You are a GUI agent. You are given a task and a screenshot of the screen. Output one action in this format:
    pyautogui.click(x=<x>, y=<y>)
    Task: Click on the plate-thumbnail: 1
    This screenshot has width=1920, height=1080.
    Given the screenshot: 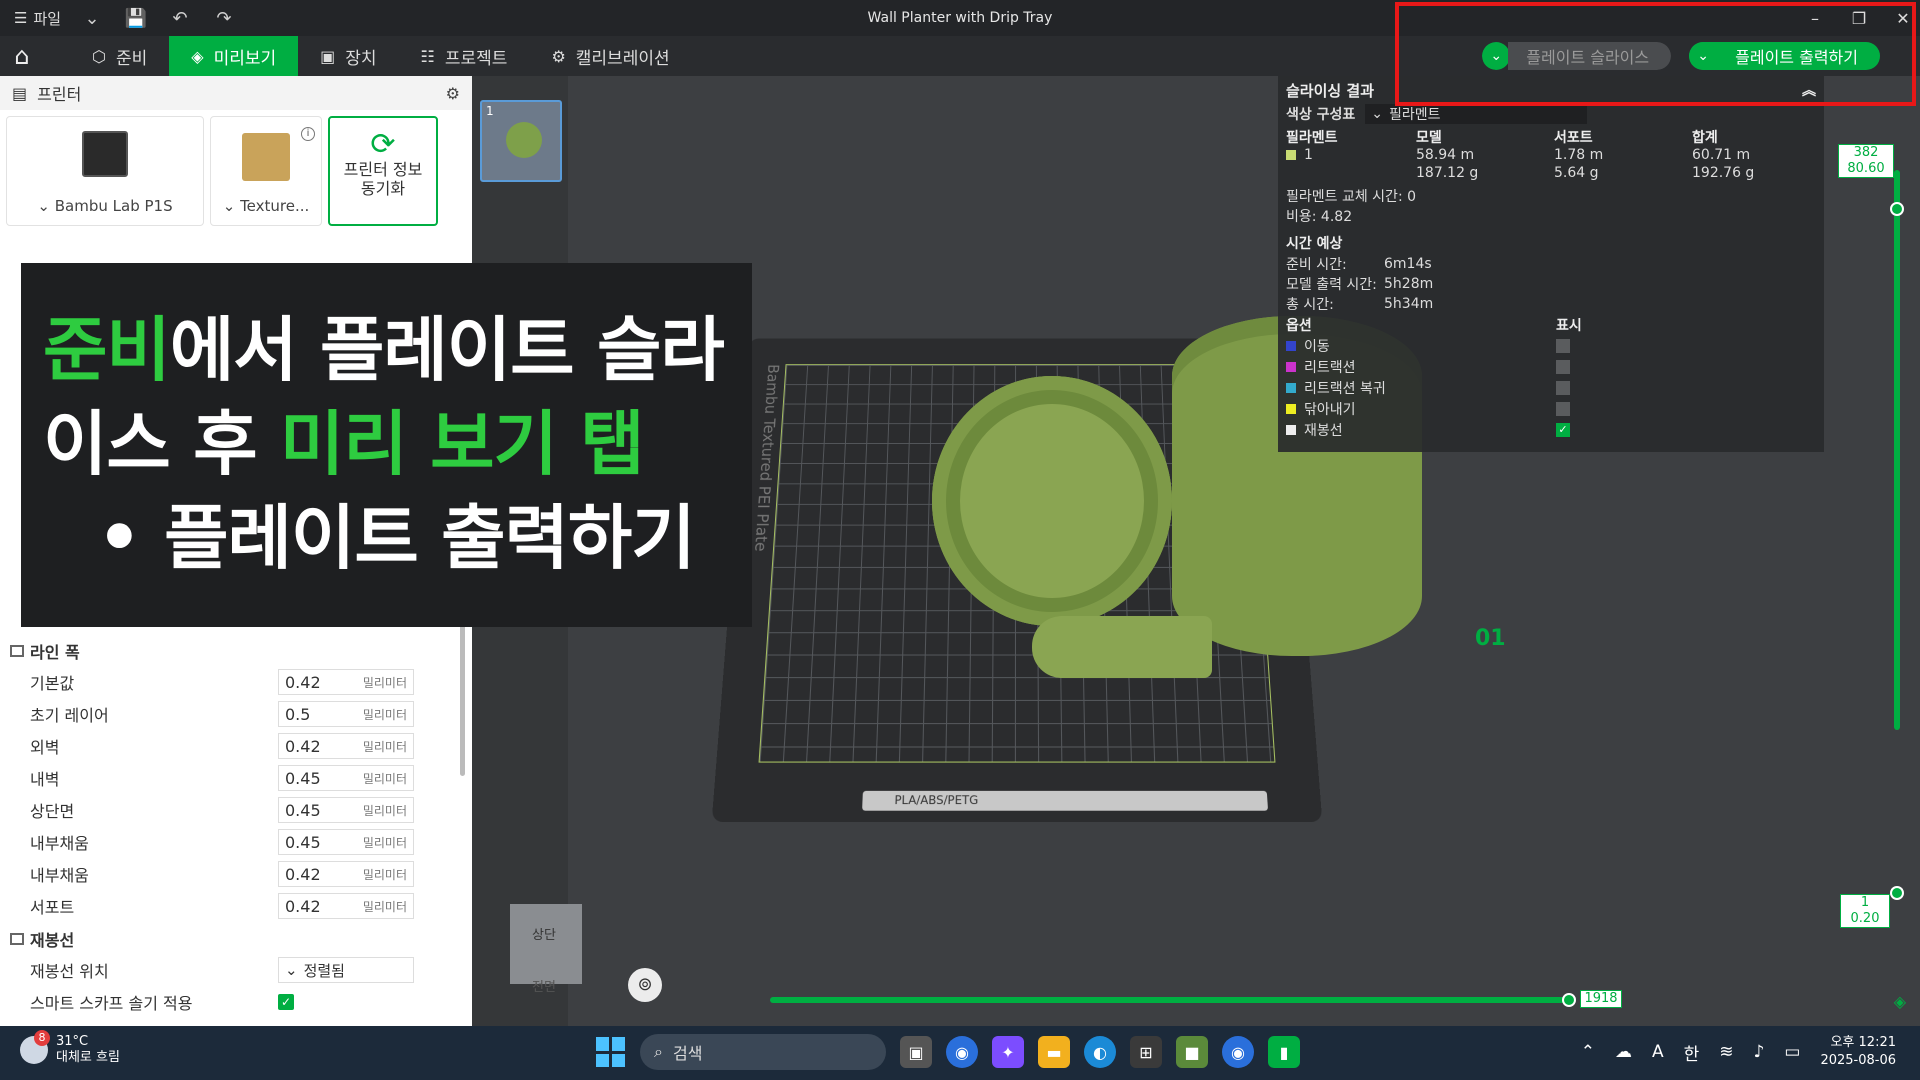 What is the action you would take?
    pyautogui.click(x=521, y=141)
    